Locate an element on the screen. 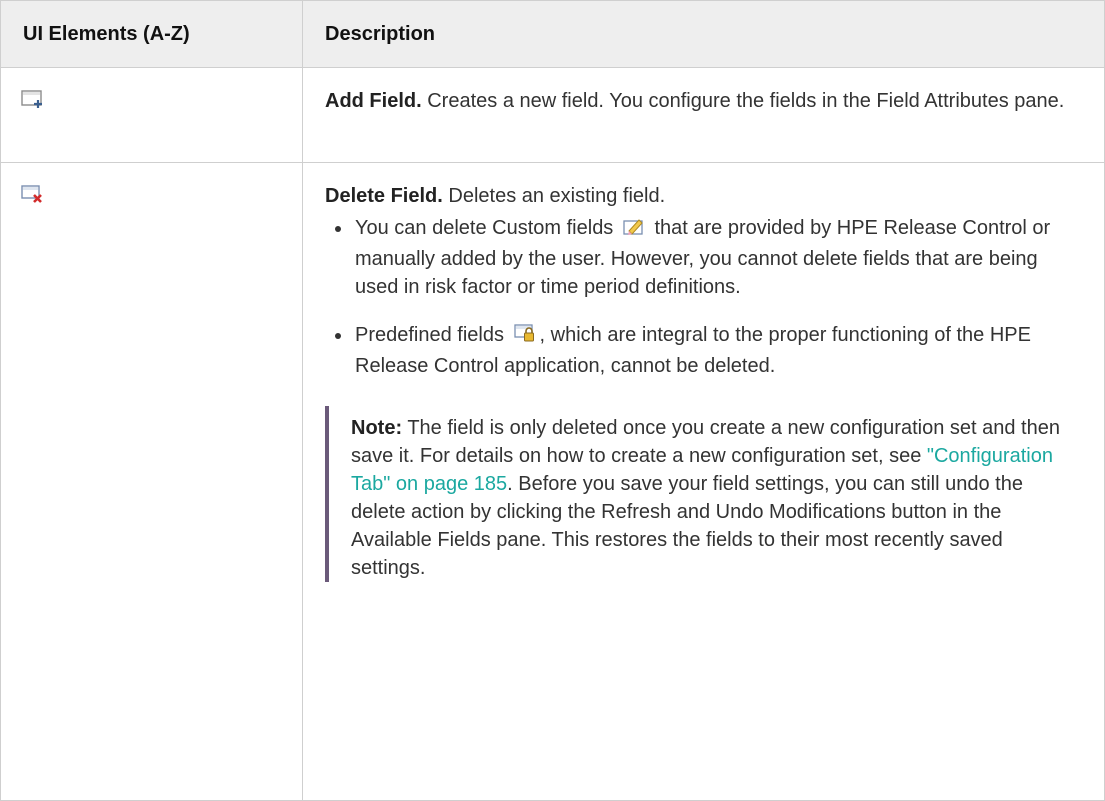 This screenshot has height=801, width=1105. delete-field-icon is located at coordinates (33, 198).